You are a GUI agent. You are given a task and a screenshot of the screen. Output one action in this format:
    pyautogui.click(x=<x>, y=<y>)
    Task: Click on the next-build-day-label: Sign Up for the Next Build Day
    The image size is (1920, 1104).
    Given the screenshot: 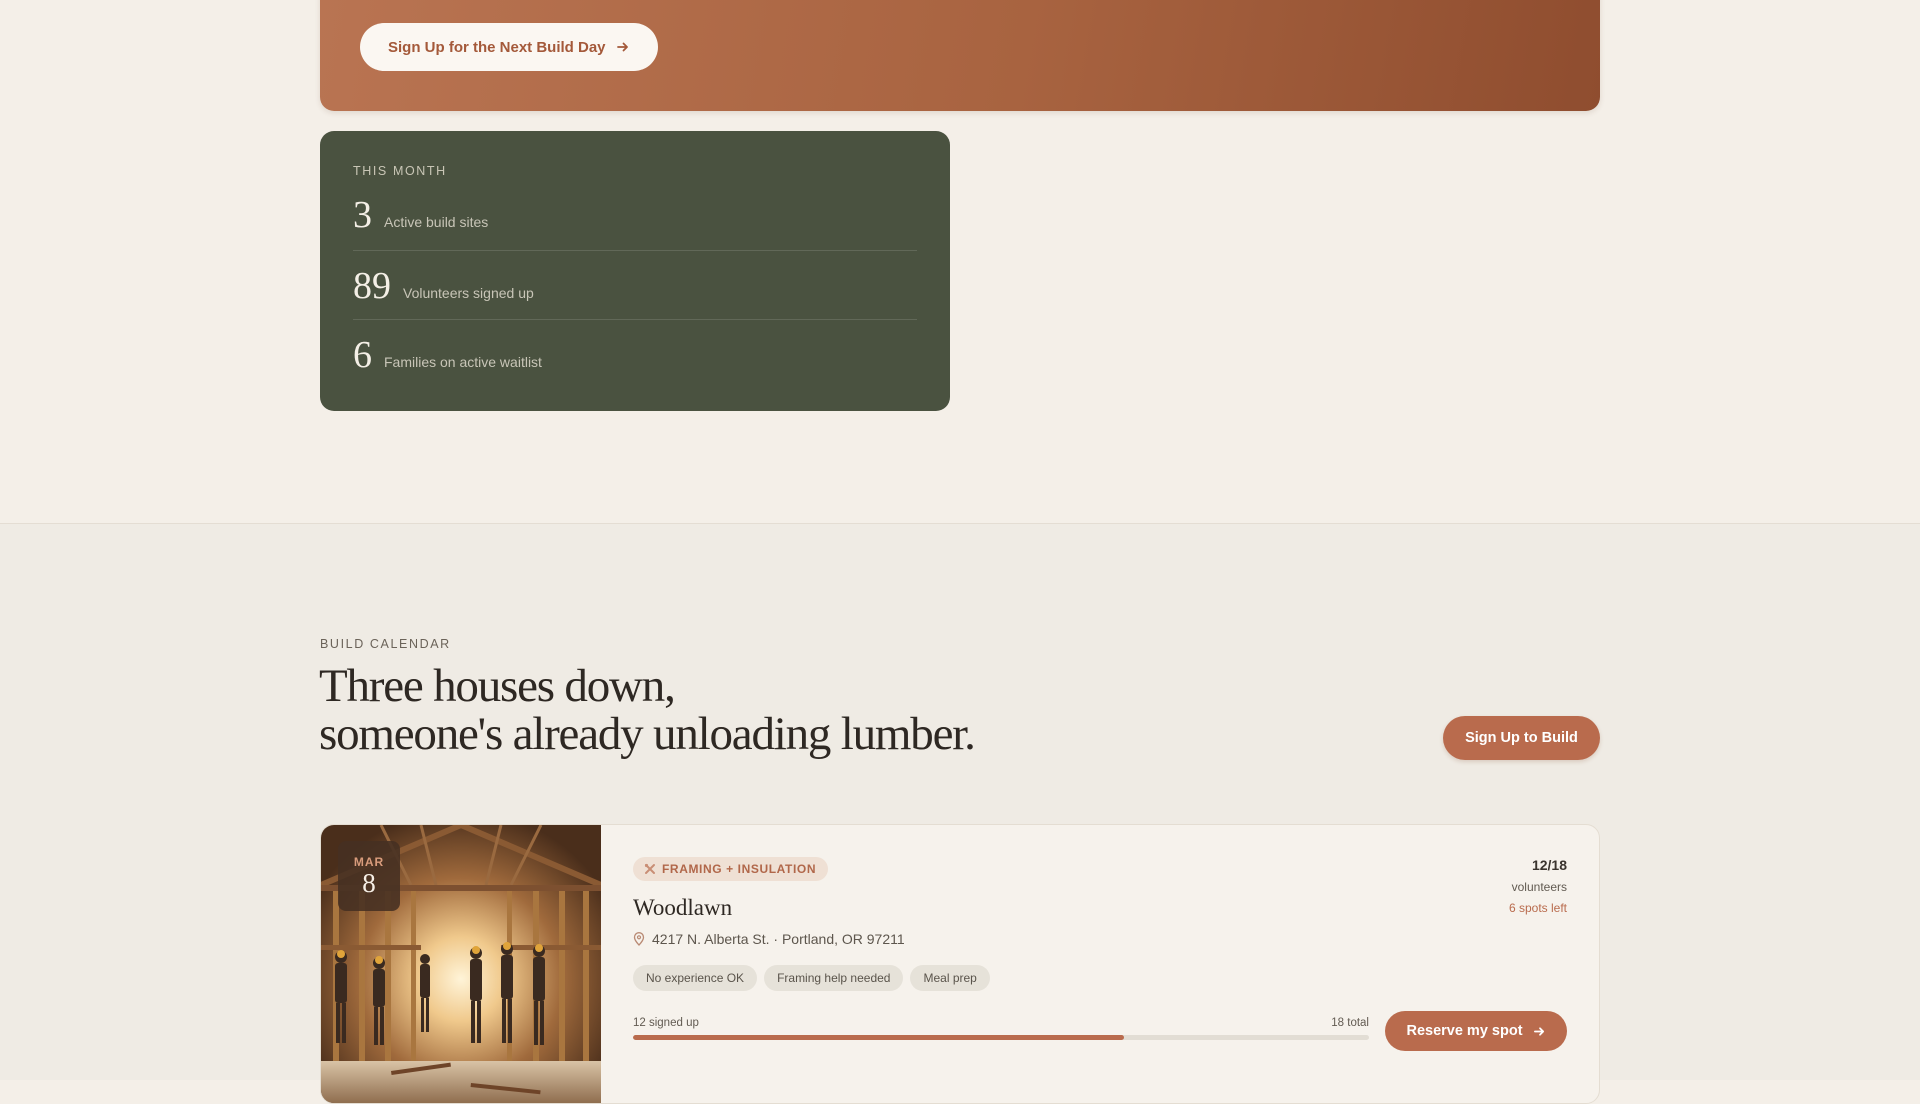 What is the action you would take?
    pyautogui.click(x=497, y=47)
    